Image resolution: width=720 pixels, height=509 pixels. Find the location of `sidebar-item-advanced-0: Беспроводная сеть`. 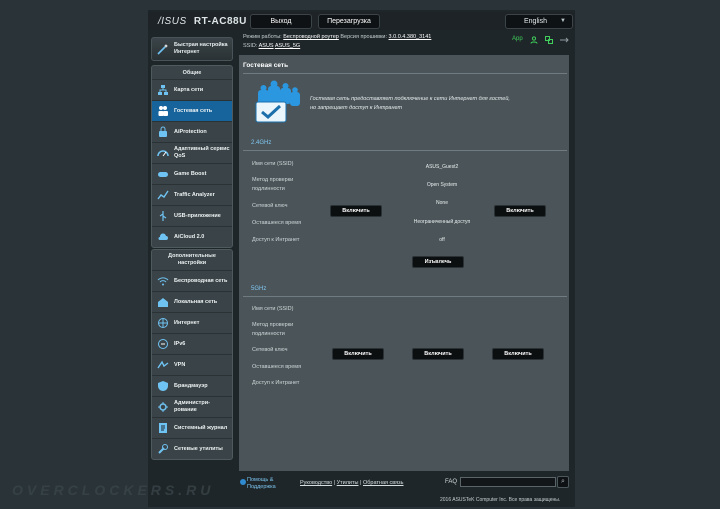

sidebar-item-advanced-0: Беспроводная сеть is located at coordinates (192, 280).